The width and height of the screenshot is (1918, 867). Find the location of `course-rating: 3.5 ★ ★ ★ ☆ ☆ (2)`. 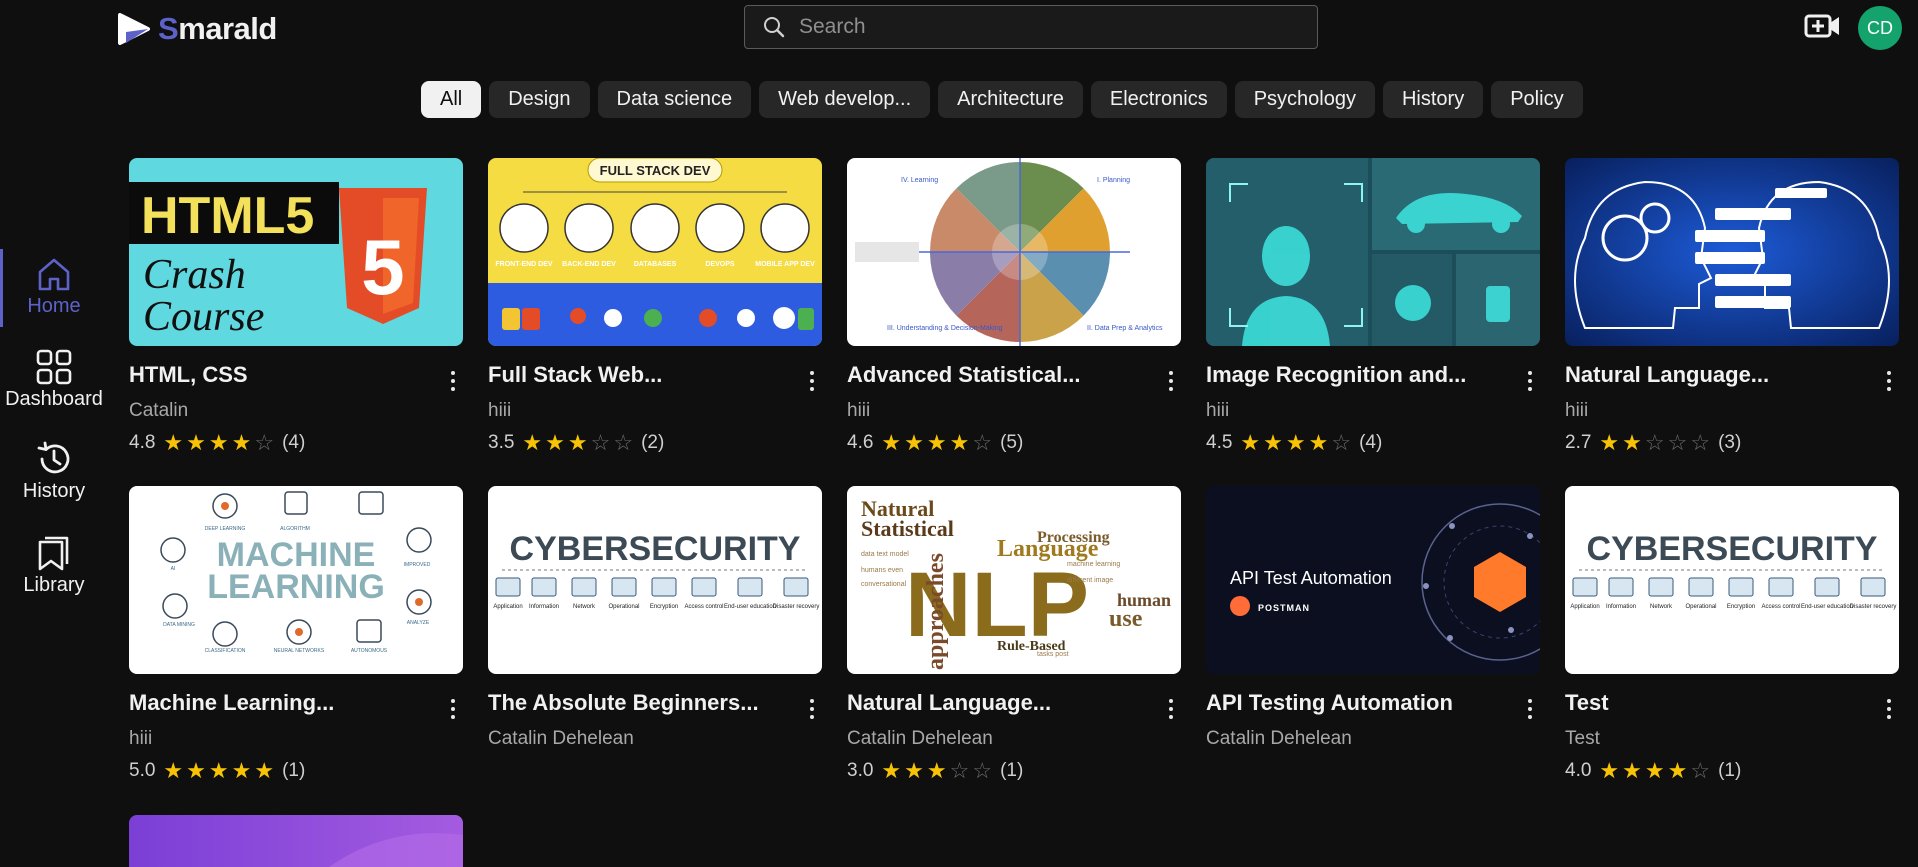

course-rating: 3.5 ★ ★ ★ ☆ ☆ (2) is located at coordinates (655, 443).